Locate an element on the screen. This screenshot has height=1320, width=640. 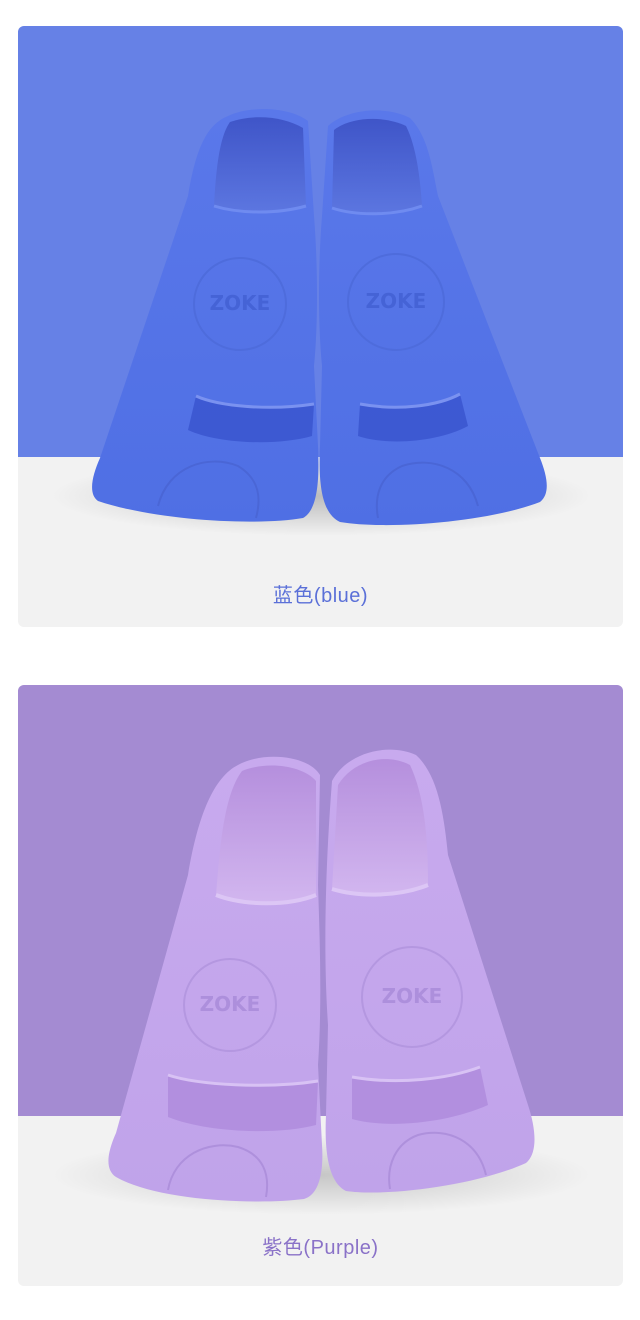
blue-caption: 蓝色(blue) is located at coordinates (320, 596).